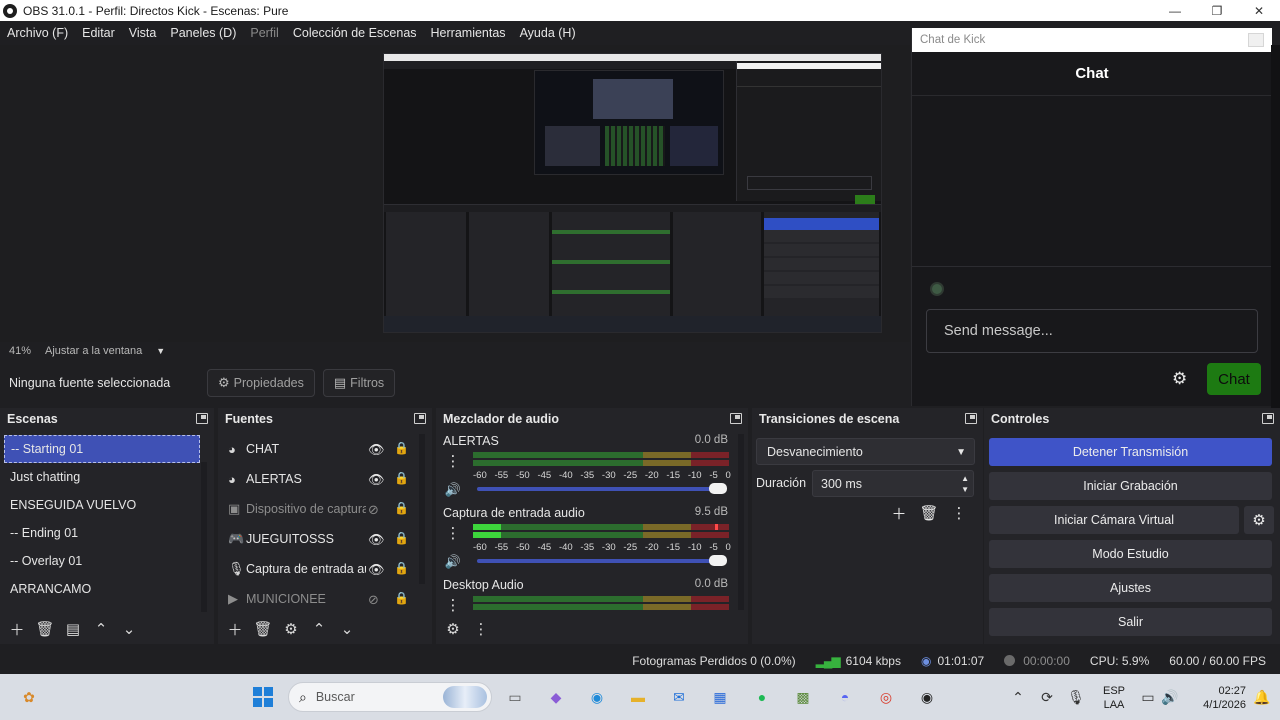 This screenshot has width=1280, height=720. I want to click on chat-send-button: Chat, so click(1234, 379).